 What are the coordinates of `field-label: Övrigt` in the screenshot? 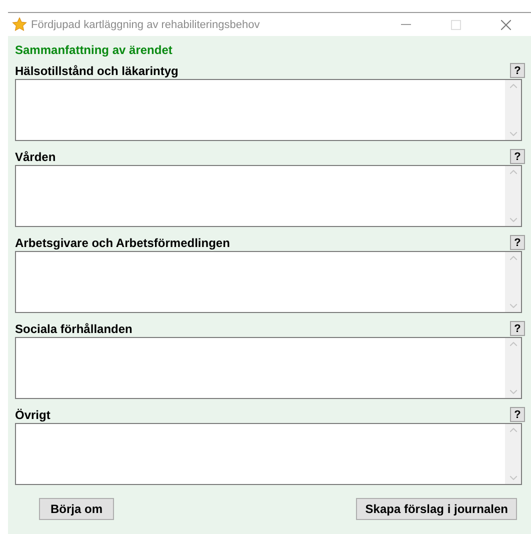 It's located at (32, 415).